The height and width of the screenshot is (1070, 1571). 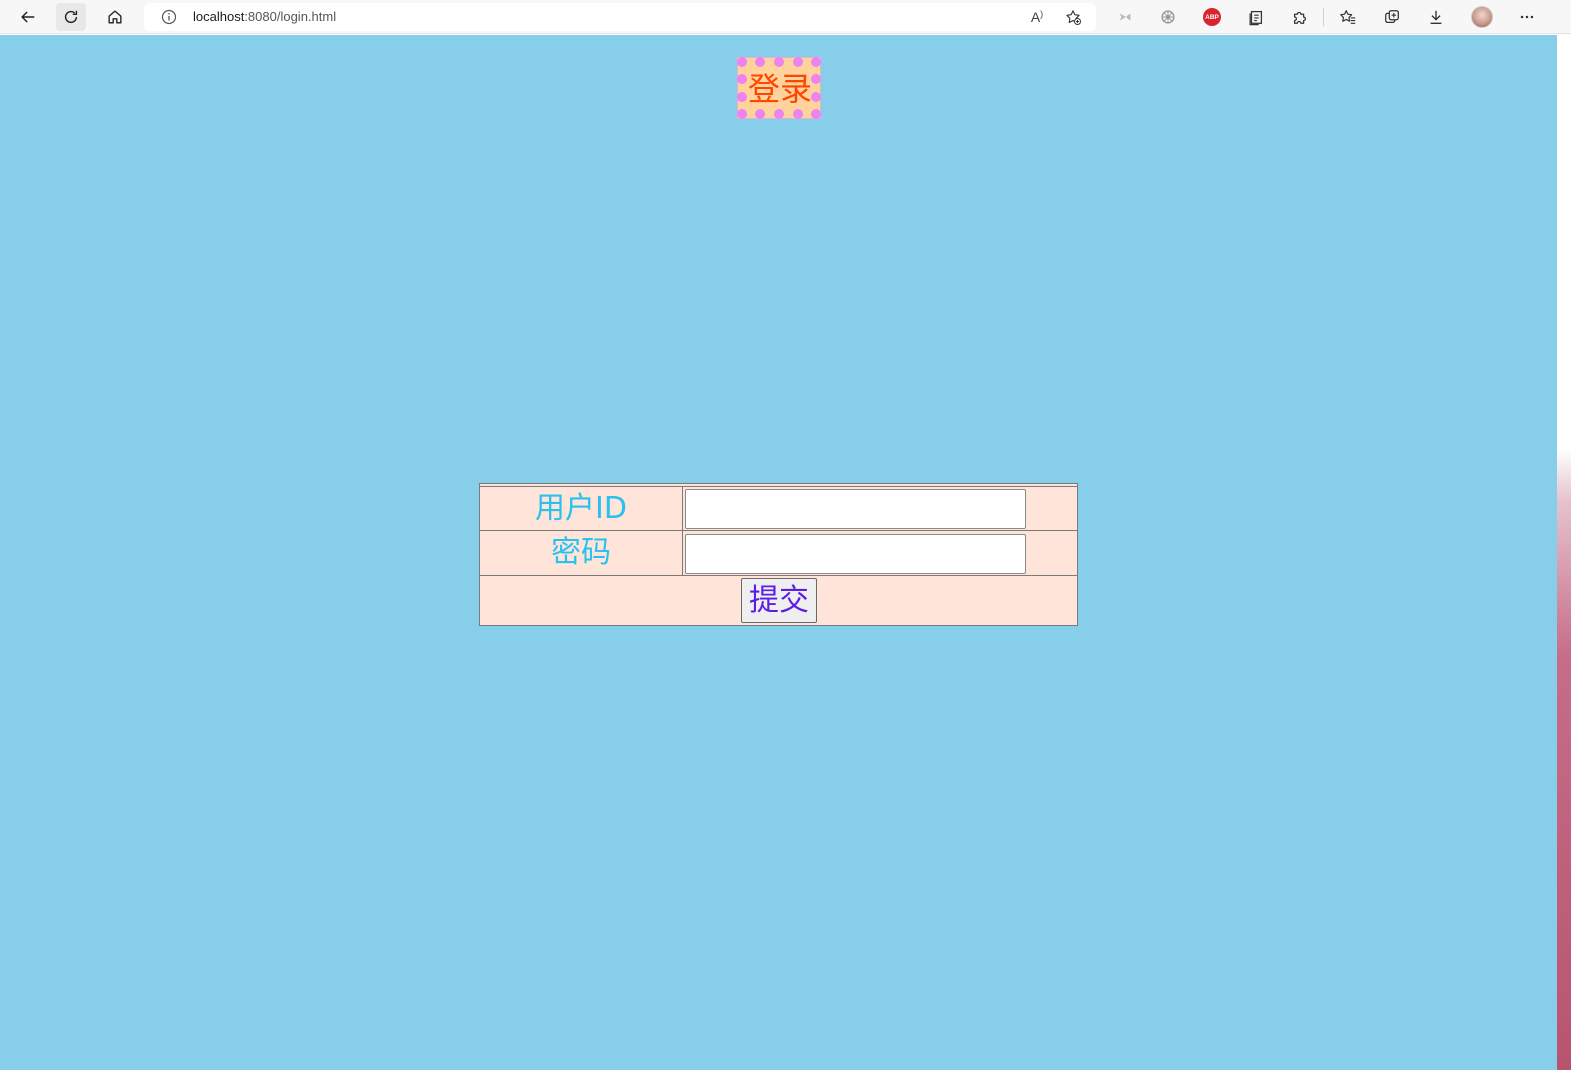 I want to click on refresh-button, so click(x=71, y=17).